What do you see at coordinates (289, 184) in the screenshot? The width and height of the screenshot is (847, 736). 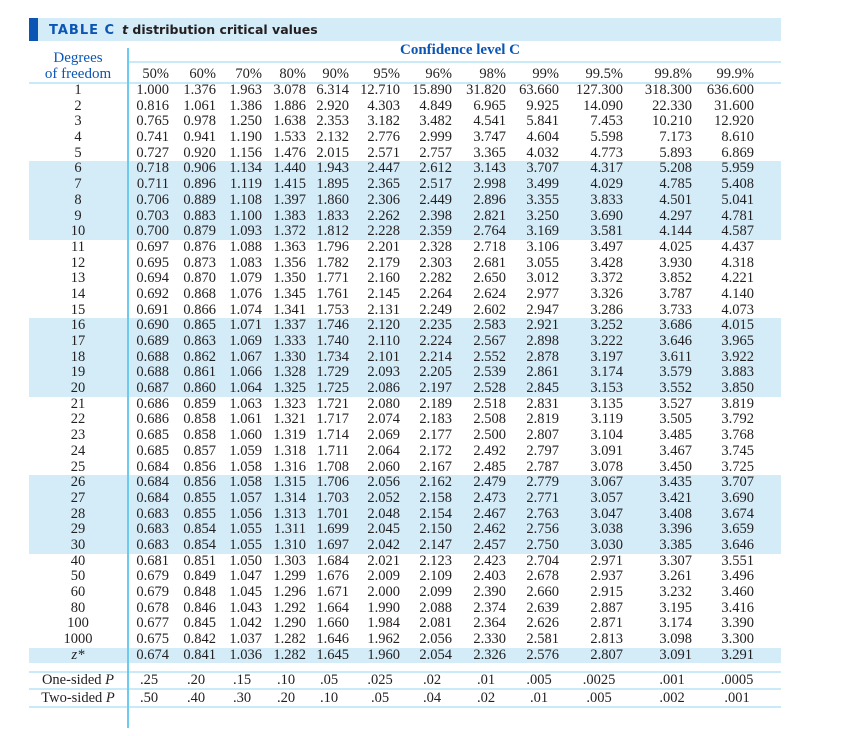 I see `critical-value-cell: 1.415` at bounding box center [289, 184].